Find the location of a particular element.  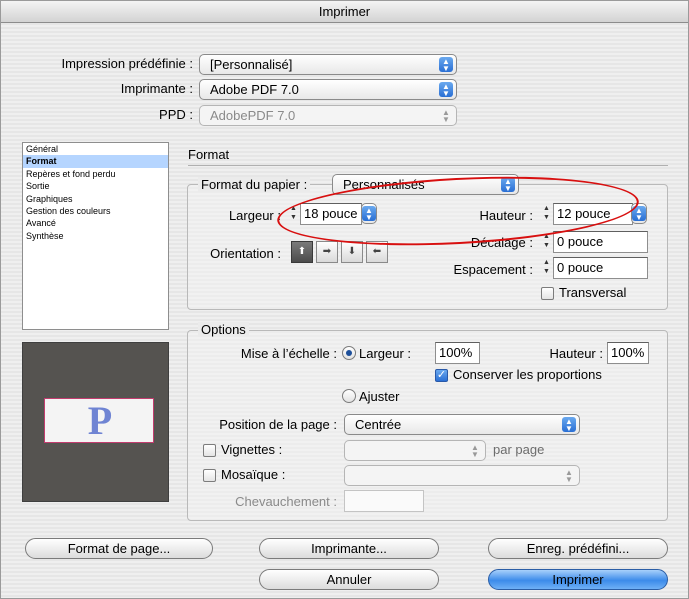

keep-proportions-label: Conserver les proportions is located at coordinates (527, 374).